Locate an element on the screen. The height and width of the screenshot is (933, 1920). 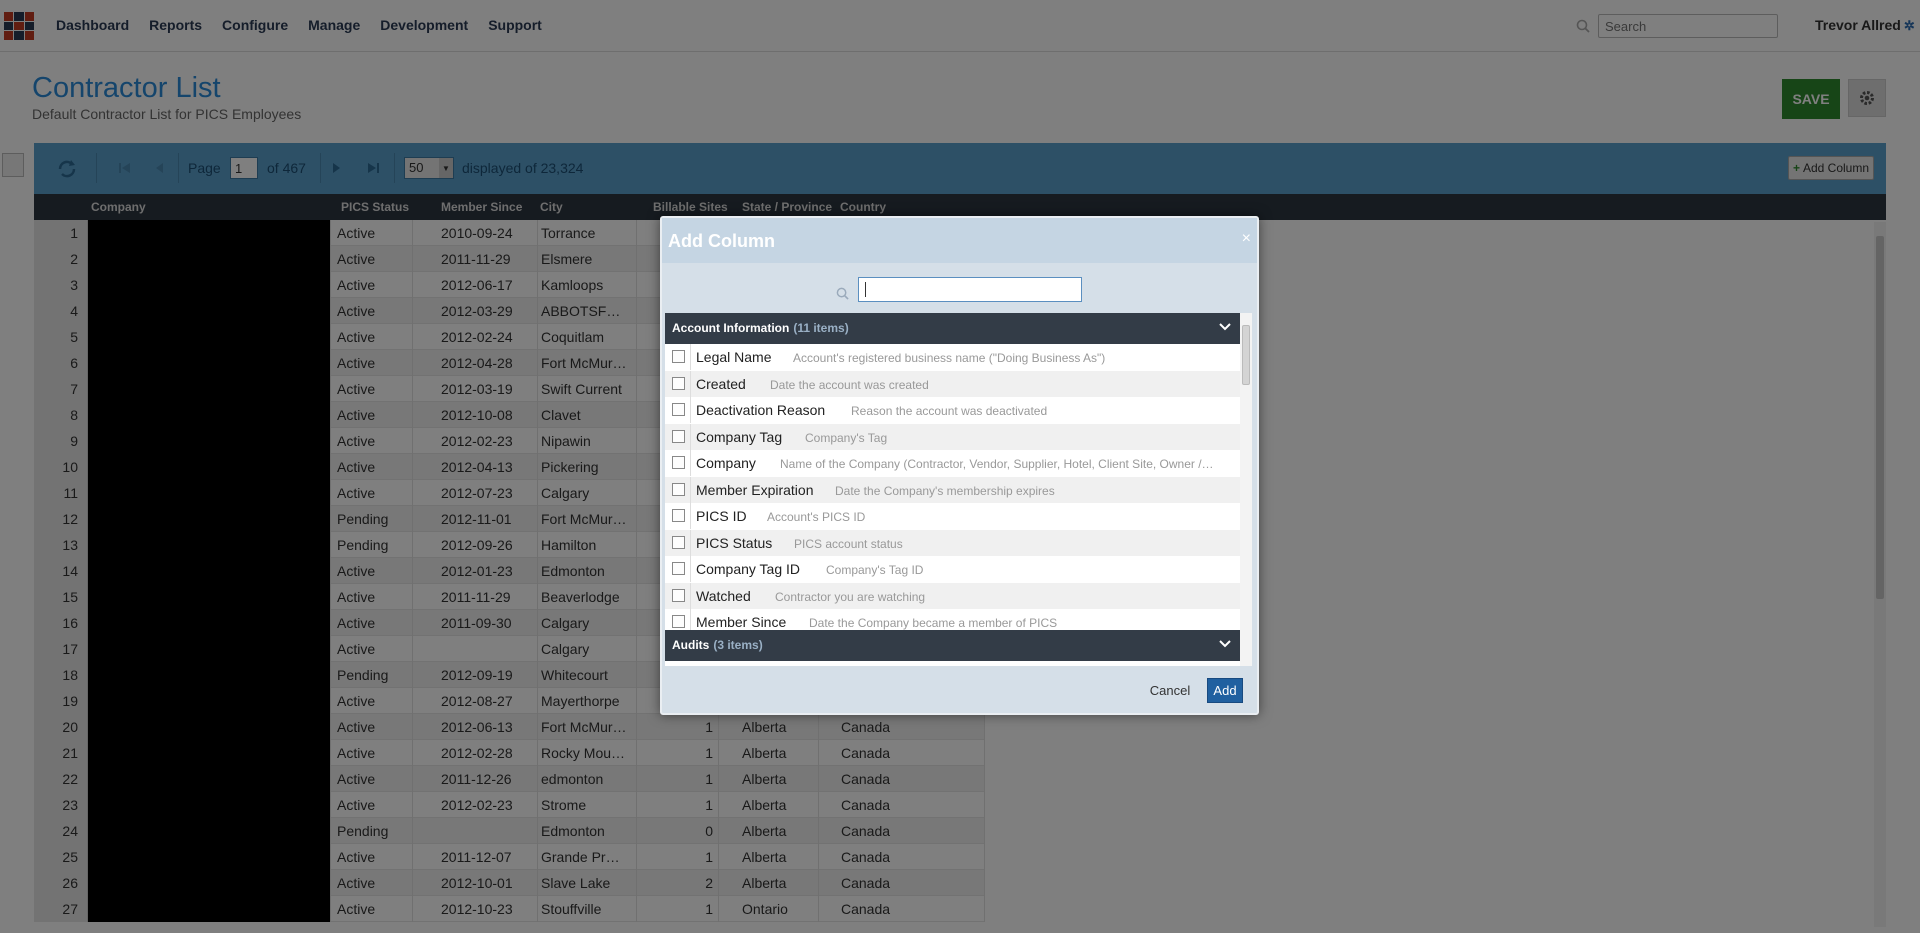
column-option: PICS Status PICS account status is located at coordinates (952, 542).